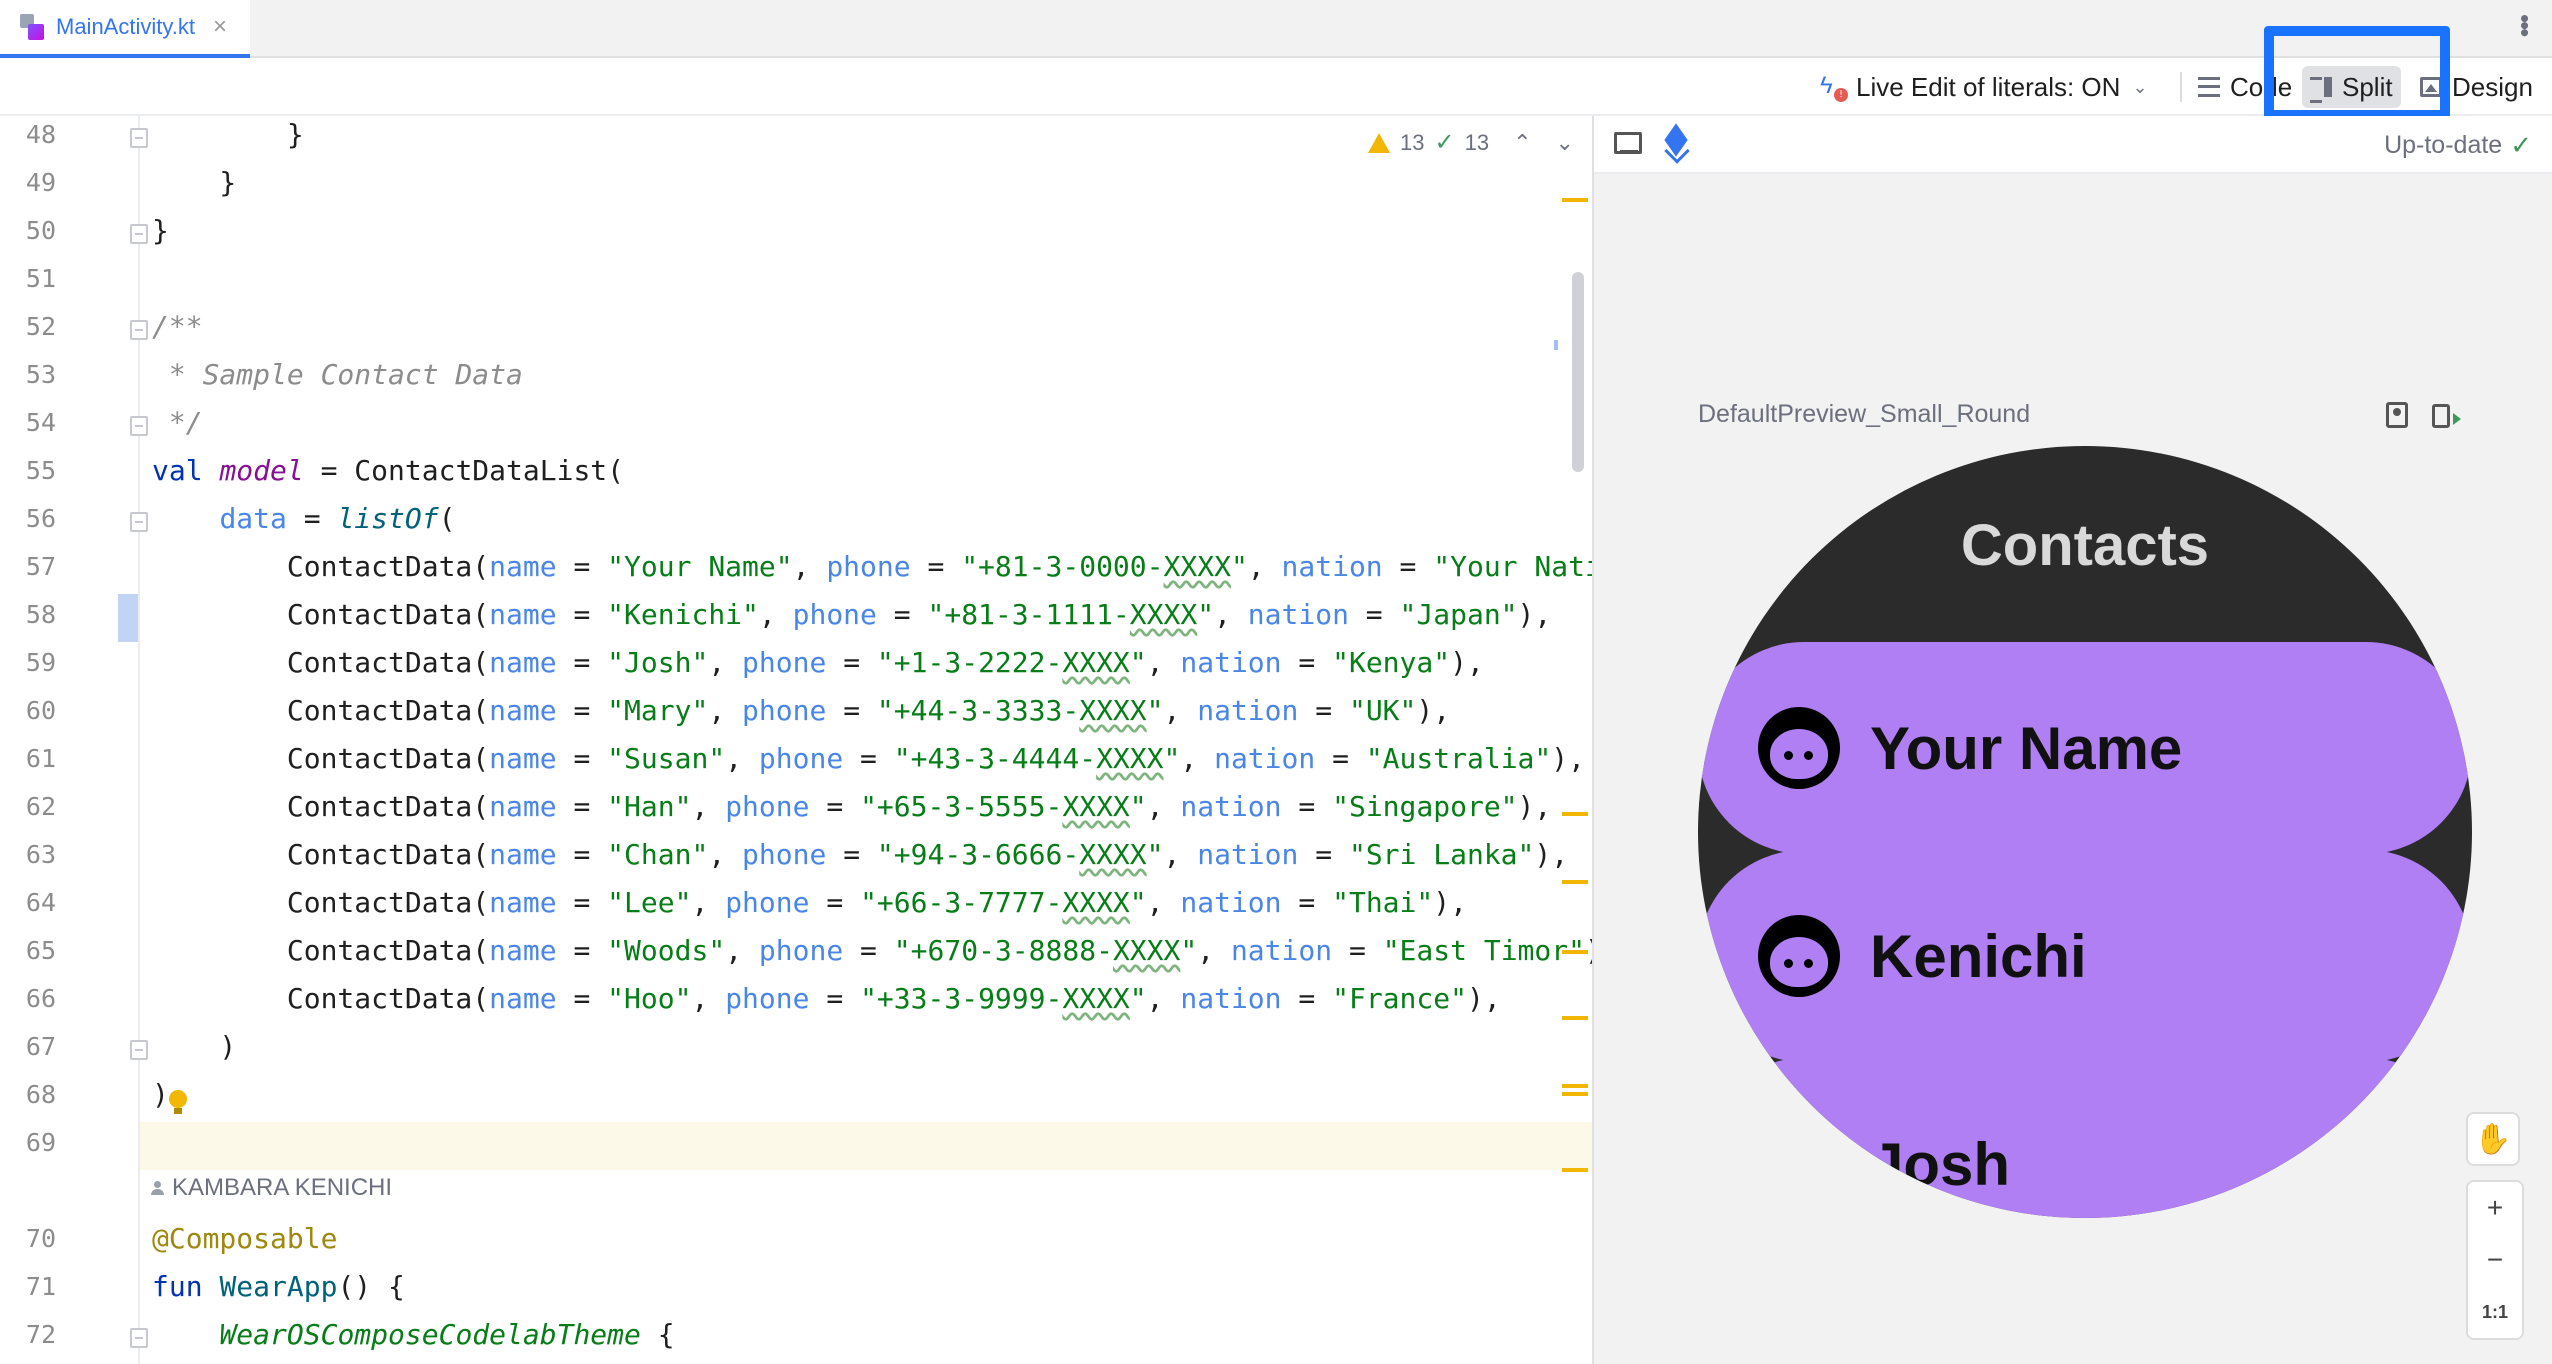  I want to click on live-edit-dropdown: ϟ! Live Edit of literals: ON ⌄, so click(1983, 87).